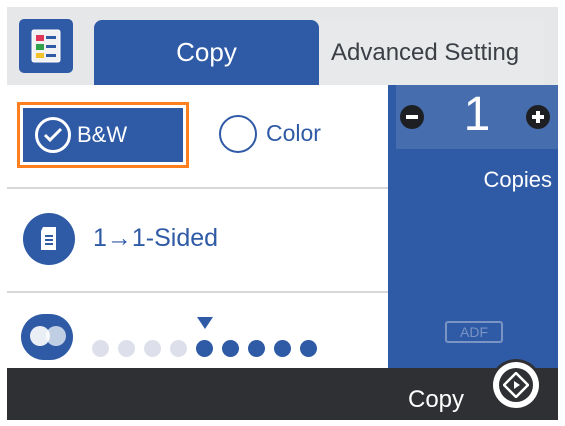 Image resolution: width=565 pixels, height=426 pixels. What do you see at coordinates (474, 332) in the screenshot?
I see `adf-indicator: ADF` at bounding box center [474, 332].